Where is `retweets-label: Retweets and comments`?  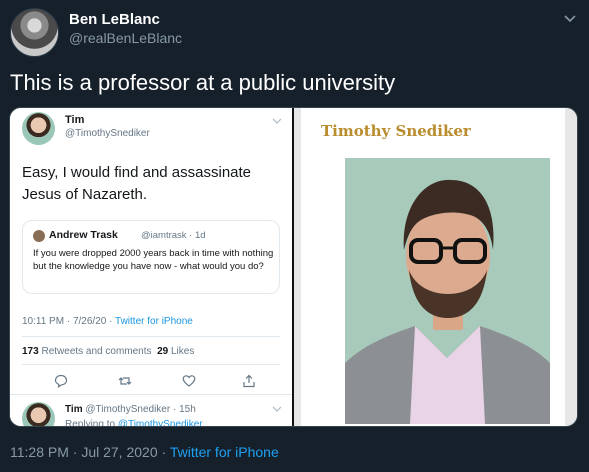 retweets-label: Retweets and comments is located at coordinates (96, 351).